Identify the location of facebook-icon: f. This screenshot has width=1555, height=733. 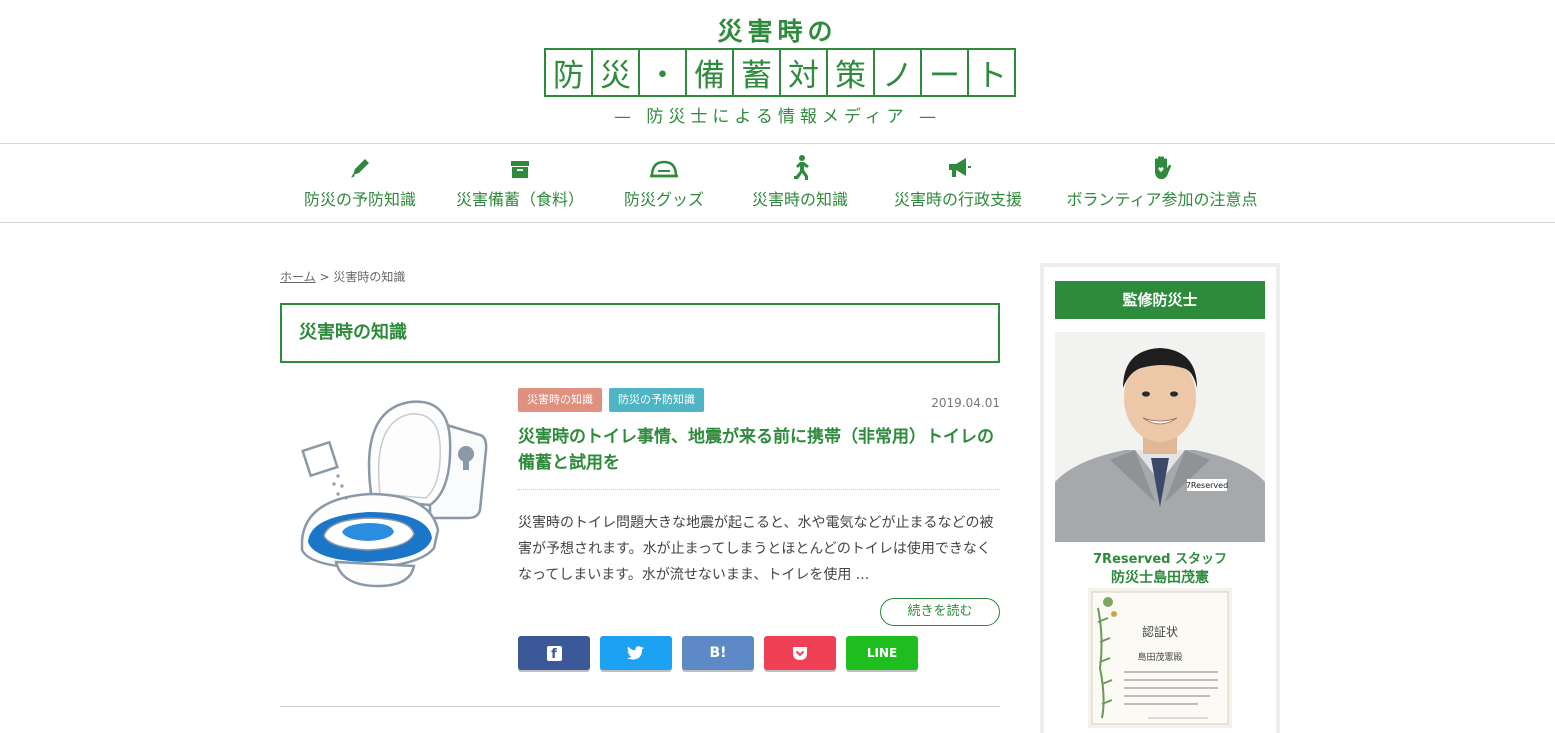
(554, 653).